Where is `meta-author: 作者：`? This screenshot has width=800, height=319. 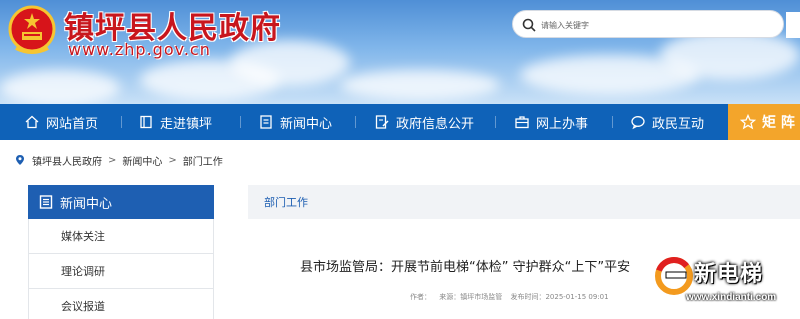 meta-author: 作者： is located at coordinates (420, 297).